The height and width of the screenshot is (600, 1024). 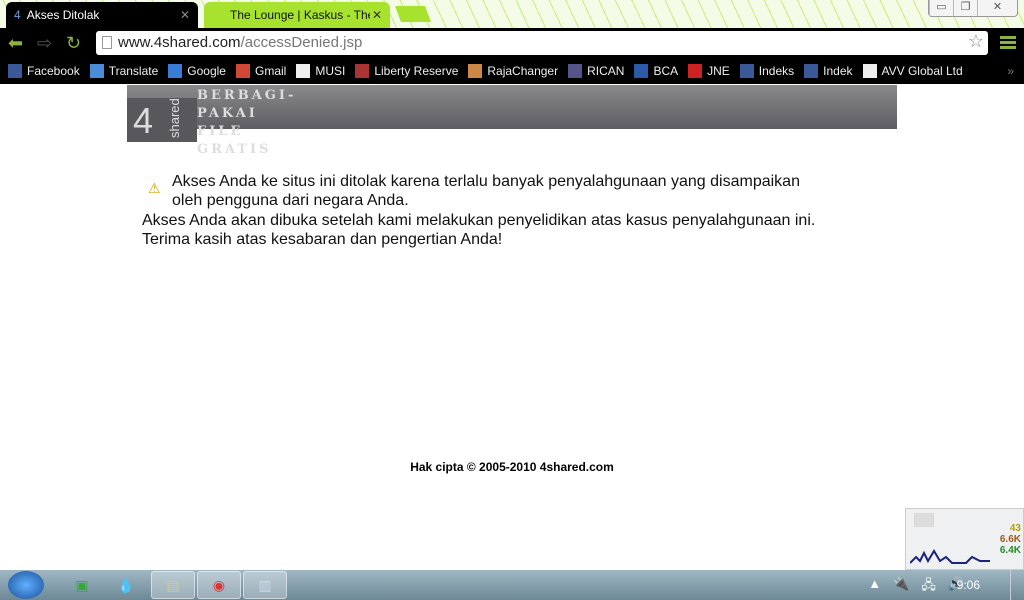 What do you see at coordinates (179, 42) in the screenshot?
I see `url-host: www.4shared.com` at bounding box center [179, 42].